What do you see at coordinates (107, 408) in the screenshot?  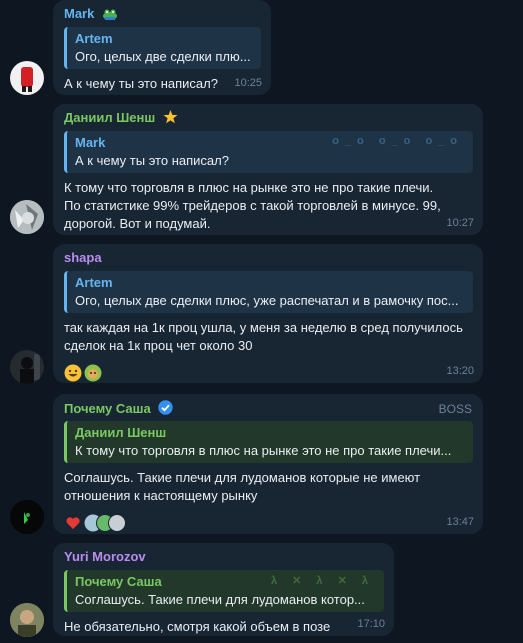 I see `sender-label: Почему Саша` at bounding box center [107, 408].